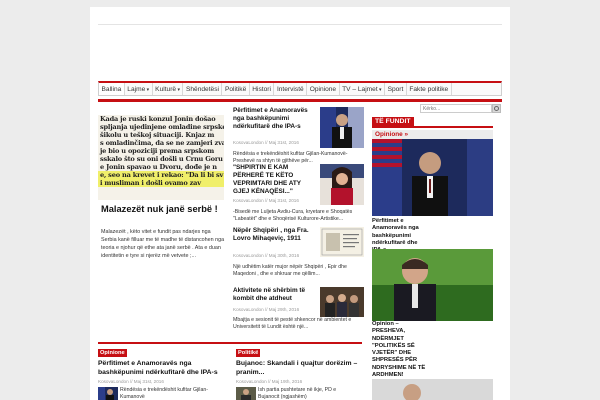 This screenshot has width=600, height=400. What do you see at coordinates (266, 255) in the screenshot?
I see `list-item-meta: KosovaLondon // Maj 30th, 2016` at bounding box center [266, 255].